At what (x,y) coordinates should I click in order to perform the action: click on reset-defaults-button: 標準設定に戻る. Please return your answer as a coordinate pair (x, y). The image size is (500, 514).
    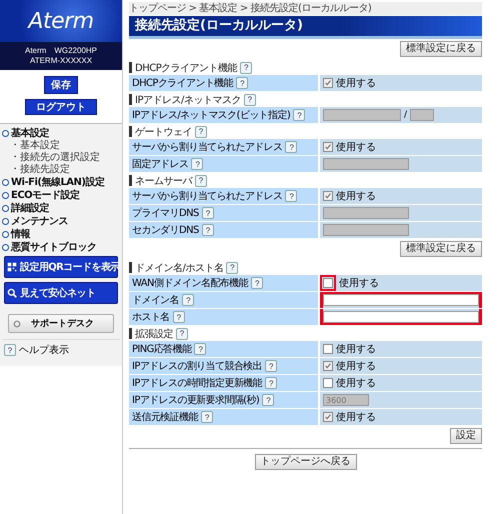
    Looking at the image, I should click on (441, 49).